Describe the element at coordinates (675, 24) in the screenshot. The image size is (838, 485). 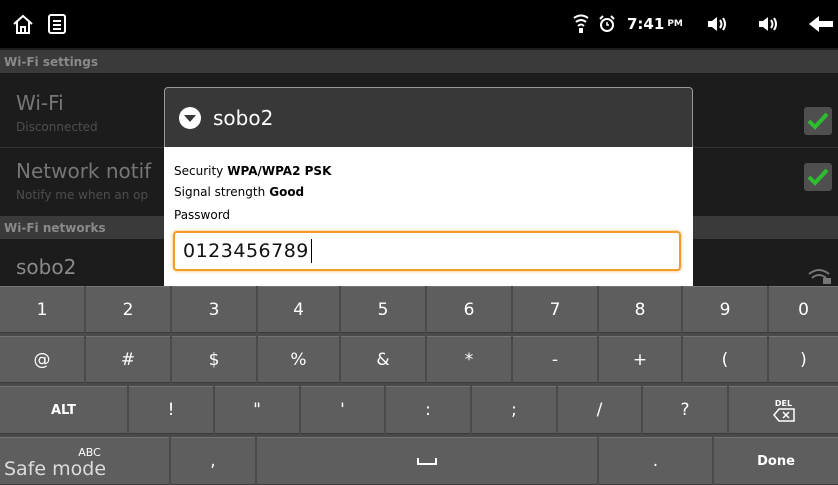
I see `clock-ampm: PM` at that location.